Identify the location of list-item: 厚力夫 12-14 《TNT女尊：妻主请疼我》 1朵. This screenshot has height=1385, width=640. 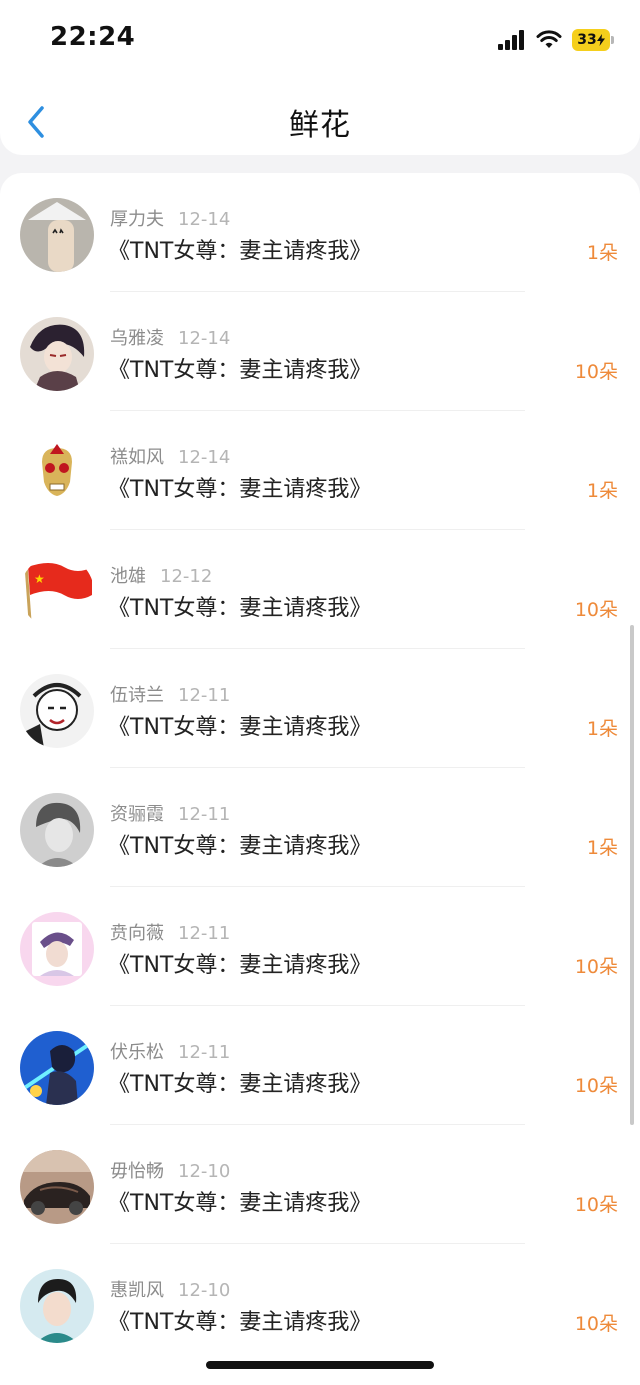
(320, 232).